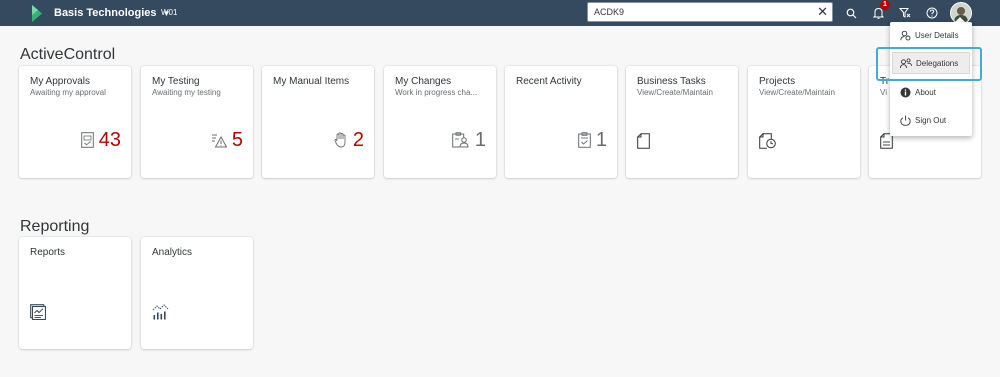  What do you see at coordinates (905, 120) in the screenshot?
I see `power-icon` at bounding box center [905, 120].